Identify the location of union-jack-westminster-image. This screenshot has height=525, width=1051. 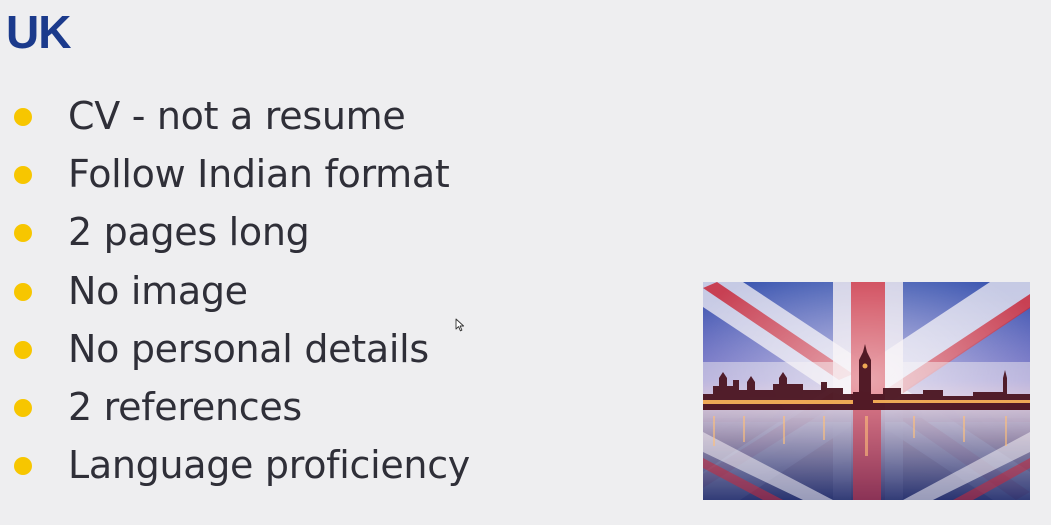
(866, 391).